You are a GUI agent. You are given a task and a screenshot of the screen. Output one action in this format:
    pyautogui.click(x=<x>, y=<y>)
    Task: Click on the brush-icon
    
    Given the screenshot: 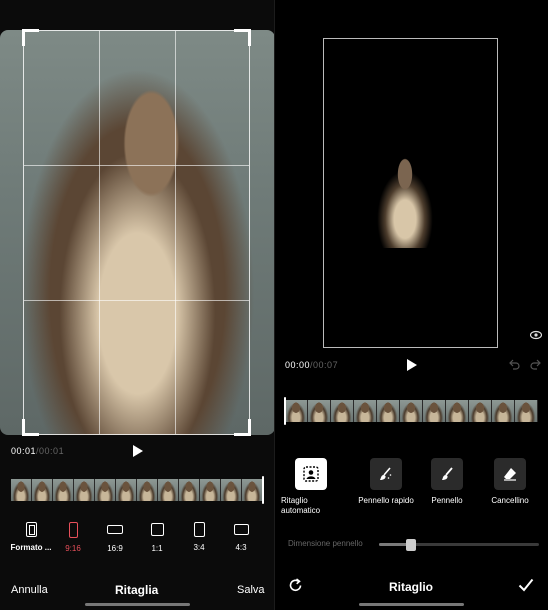 What is the action you would take?
    pyautogui.click(x=447, y=474)
    